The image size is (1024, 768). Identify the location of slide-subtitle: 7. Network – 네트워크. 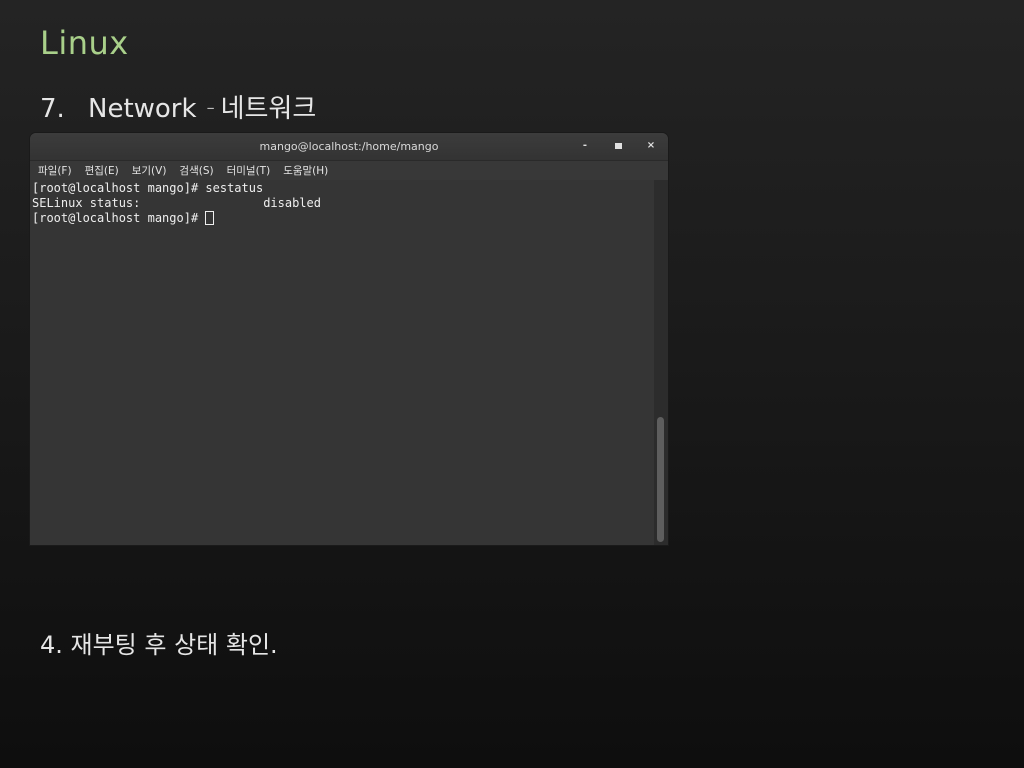
(178, 106).